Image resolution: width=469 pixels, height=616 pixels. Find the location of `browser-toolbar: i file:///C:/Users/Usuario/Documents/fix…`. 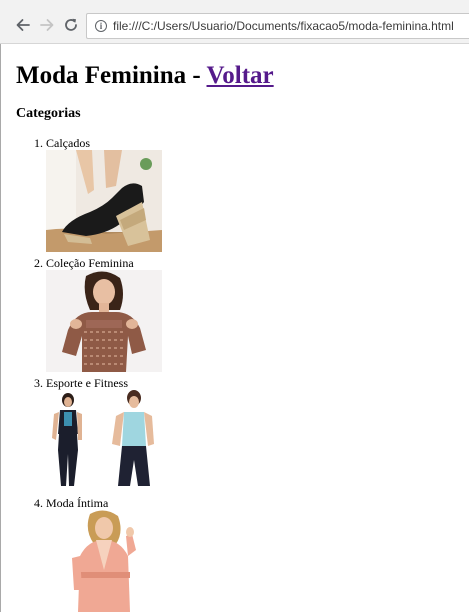

browser-toolbar: i file:///C:/Users/Usuario/Documents/fix… is located at coordinates (234, 22).